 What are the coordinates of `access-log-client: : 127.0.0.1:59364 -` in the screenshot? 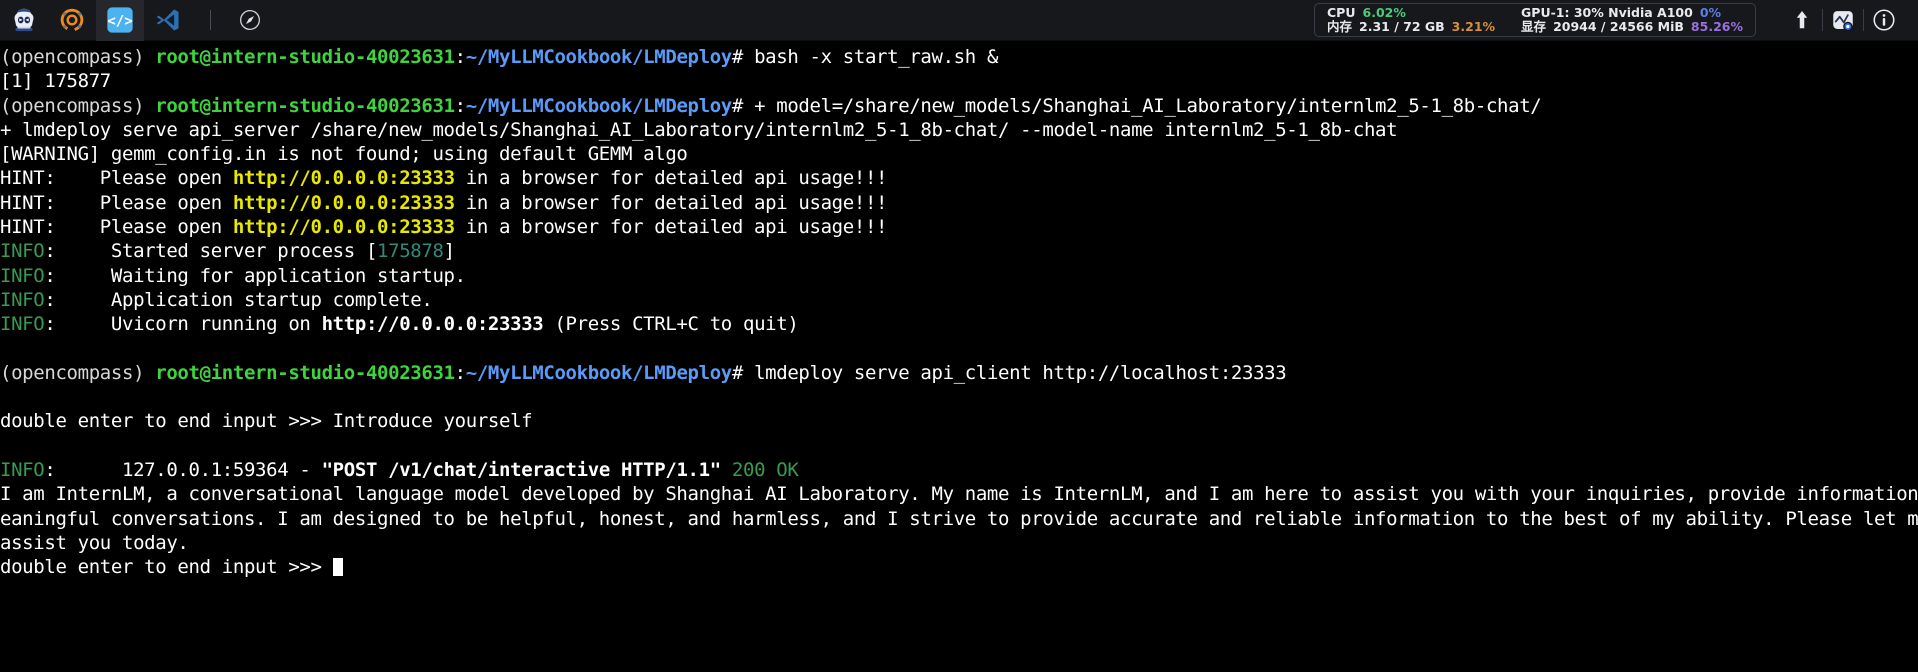 It's located at (183, 470).